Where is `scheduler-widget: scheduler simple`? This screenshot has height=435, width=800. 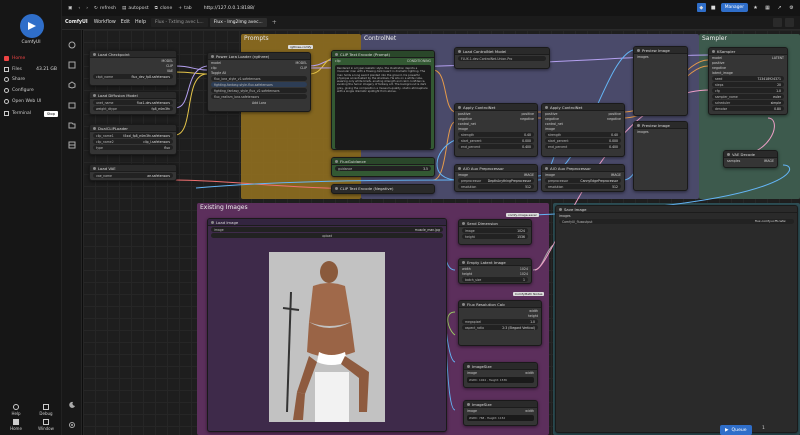 scheduler-widget: scheduler simple is located at coordinates (748, 102).